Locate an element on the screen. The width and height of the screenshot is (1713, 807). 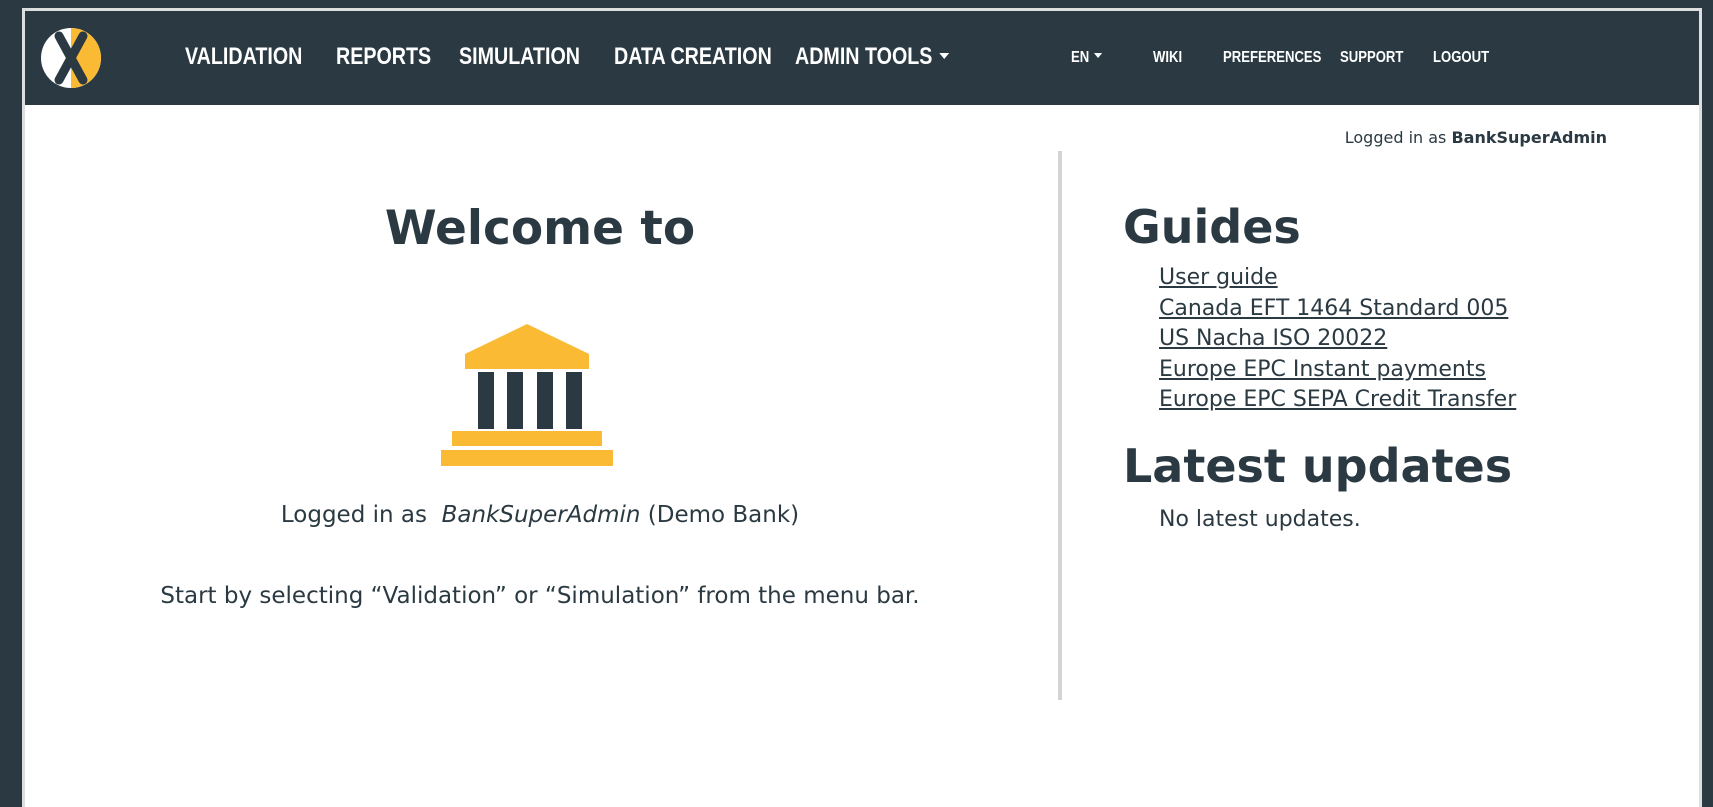
list-item: User guide is located at coordinates (1337, 280).